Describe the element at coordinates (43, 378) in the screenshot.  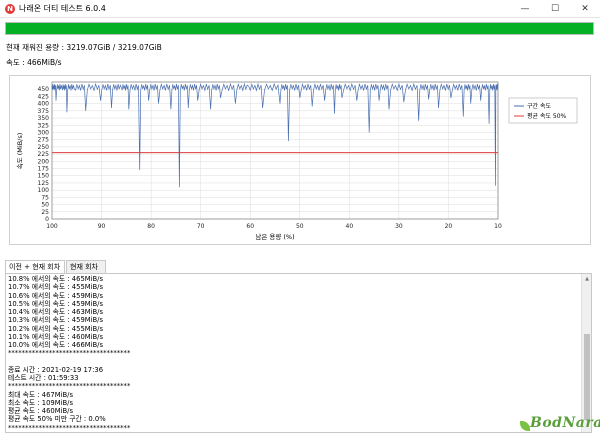
I see `log-line: 테스트 시간 : 01:59:33` at that location.